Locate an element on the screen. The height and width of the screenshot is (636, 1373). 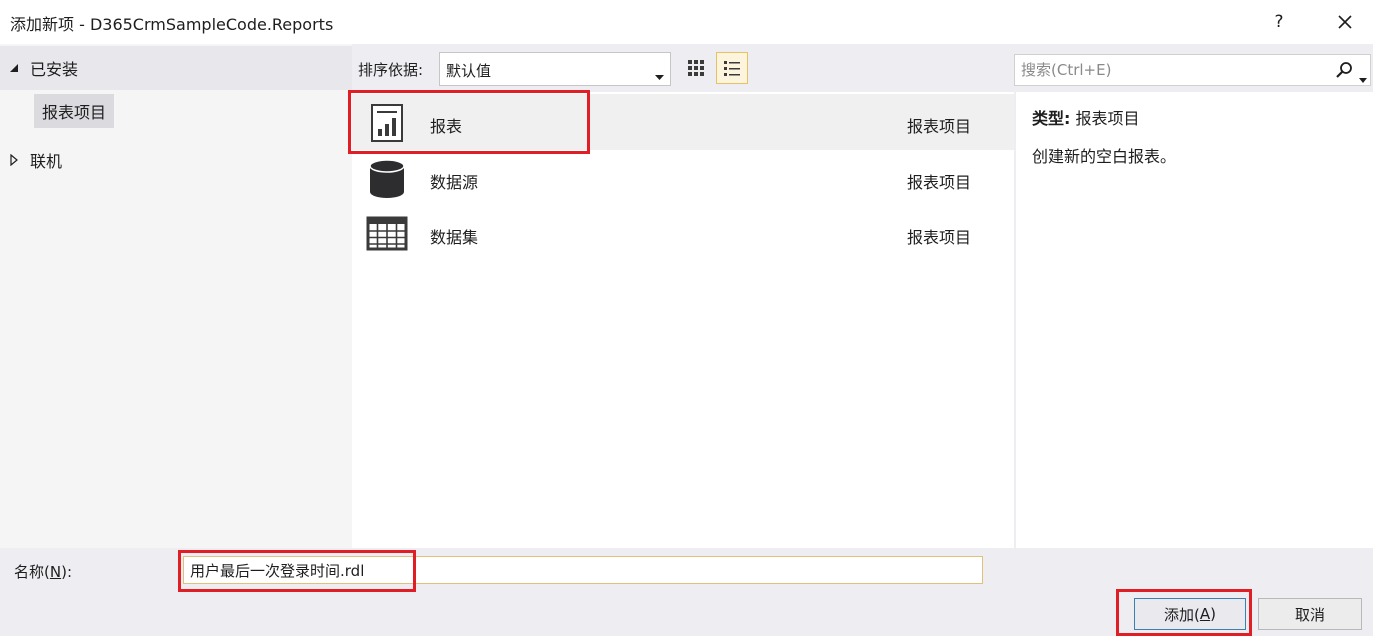
sort-value: 默认值 is located at coordinates (469, 71).